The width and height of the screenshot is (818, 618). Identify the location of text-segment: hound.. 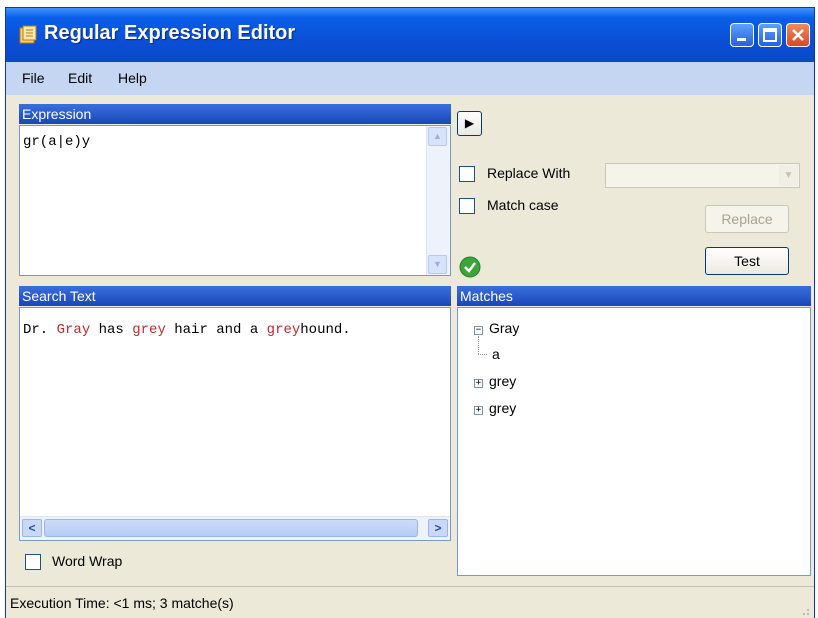
(325, 330).